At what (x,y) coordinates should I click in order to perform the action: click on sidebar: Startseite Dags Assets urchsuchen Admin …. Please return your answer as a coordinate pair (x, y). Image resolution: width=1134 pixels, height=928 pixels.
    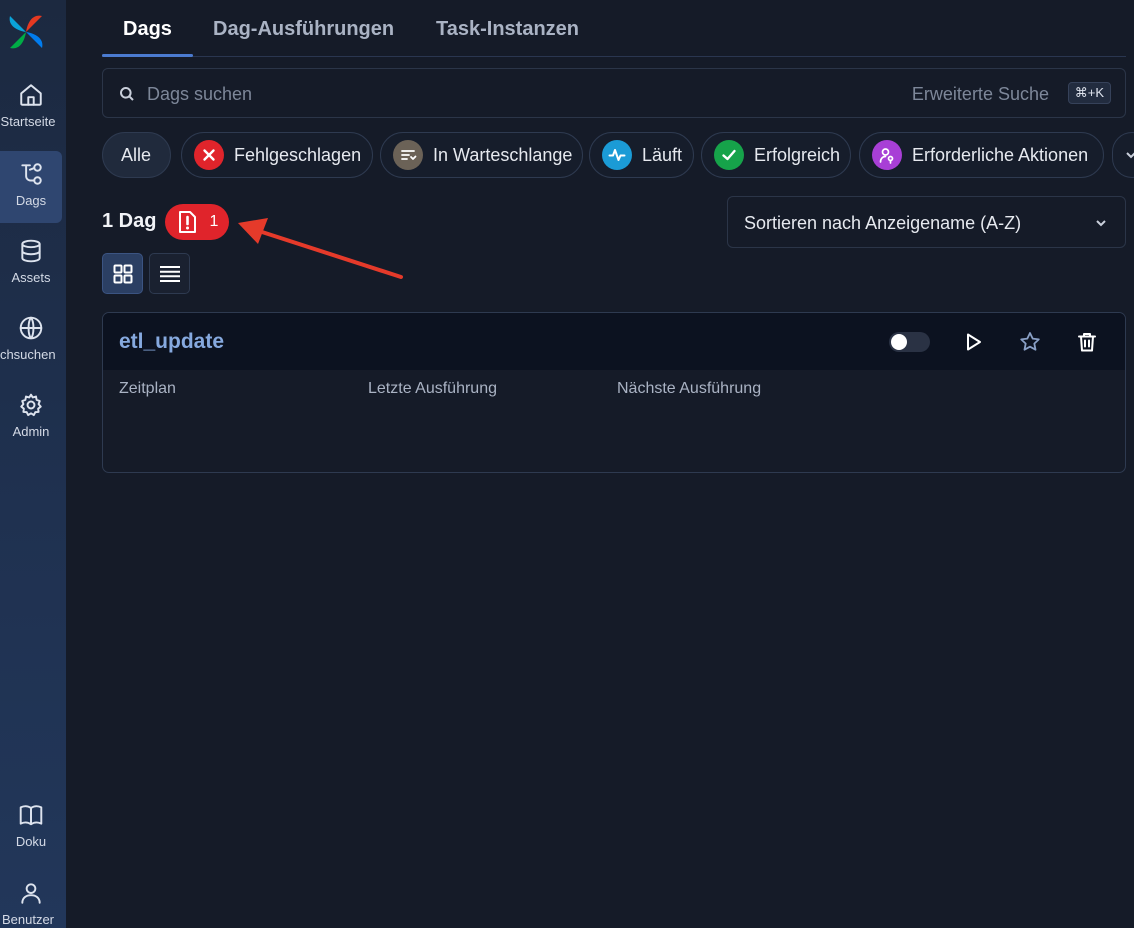
    Looking at the image, I should click on (33, 464).